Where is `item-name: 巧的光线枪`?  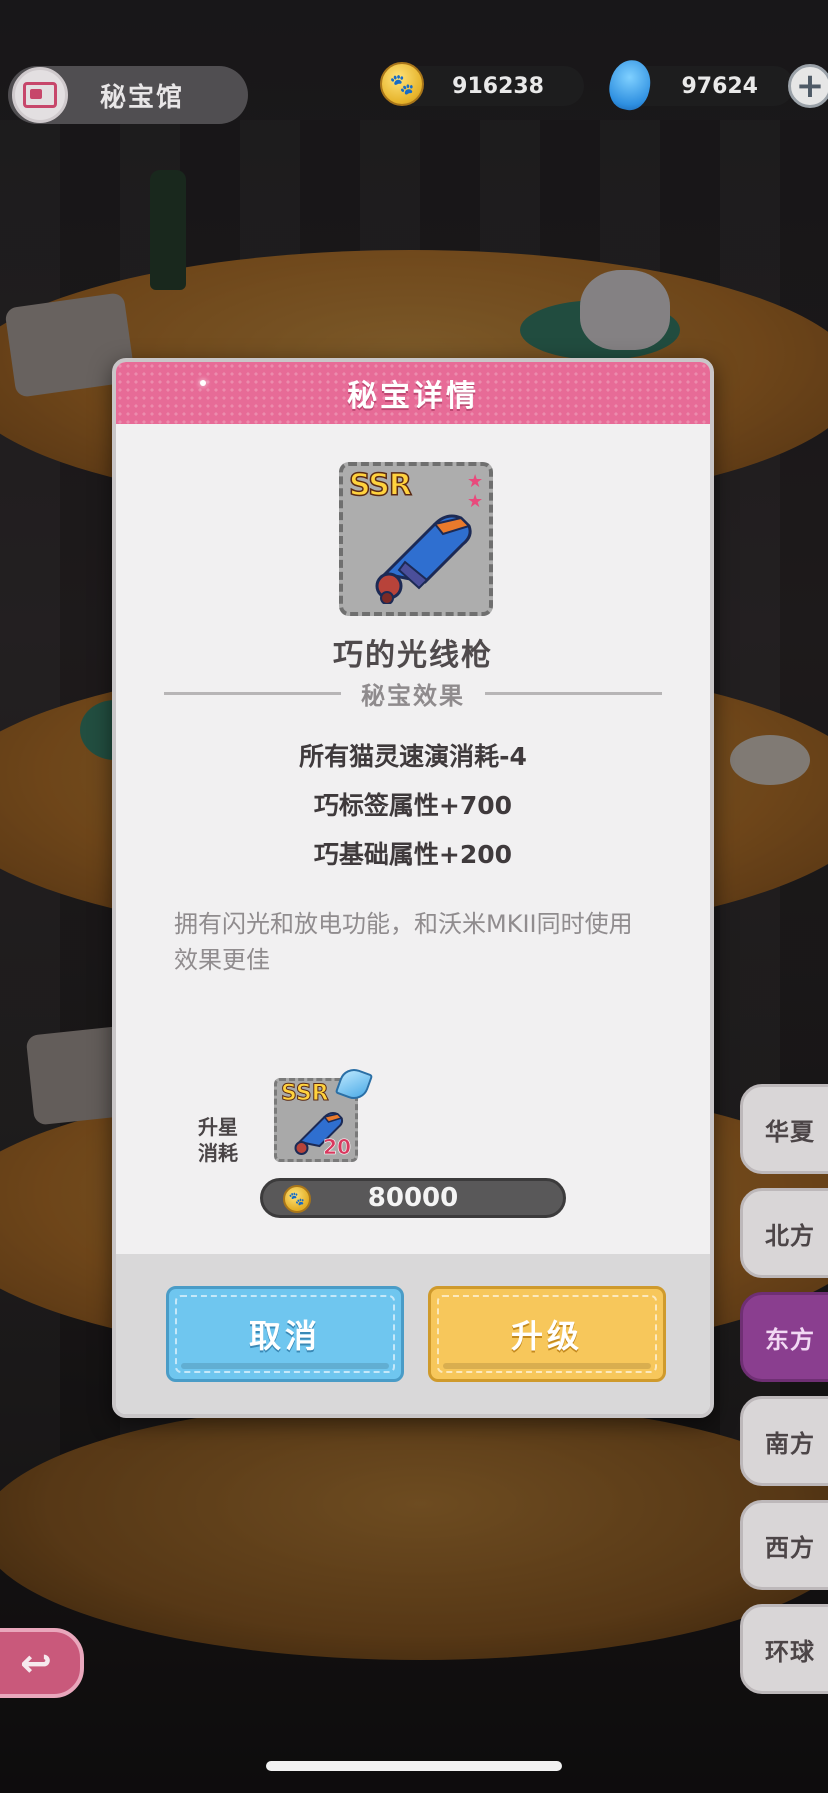 item-name: 巧的光线枪 is located at coordinates (413, 655).